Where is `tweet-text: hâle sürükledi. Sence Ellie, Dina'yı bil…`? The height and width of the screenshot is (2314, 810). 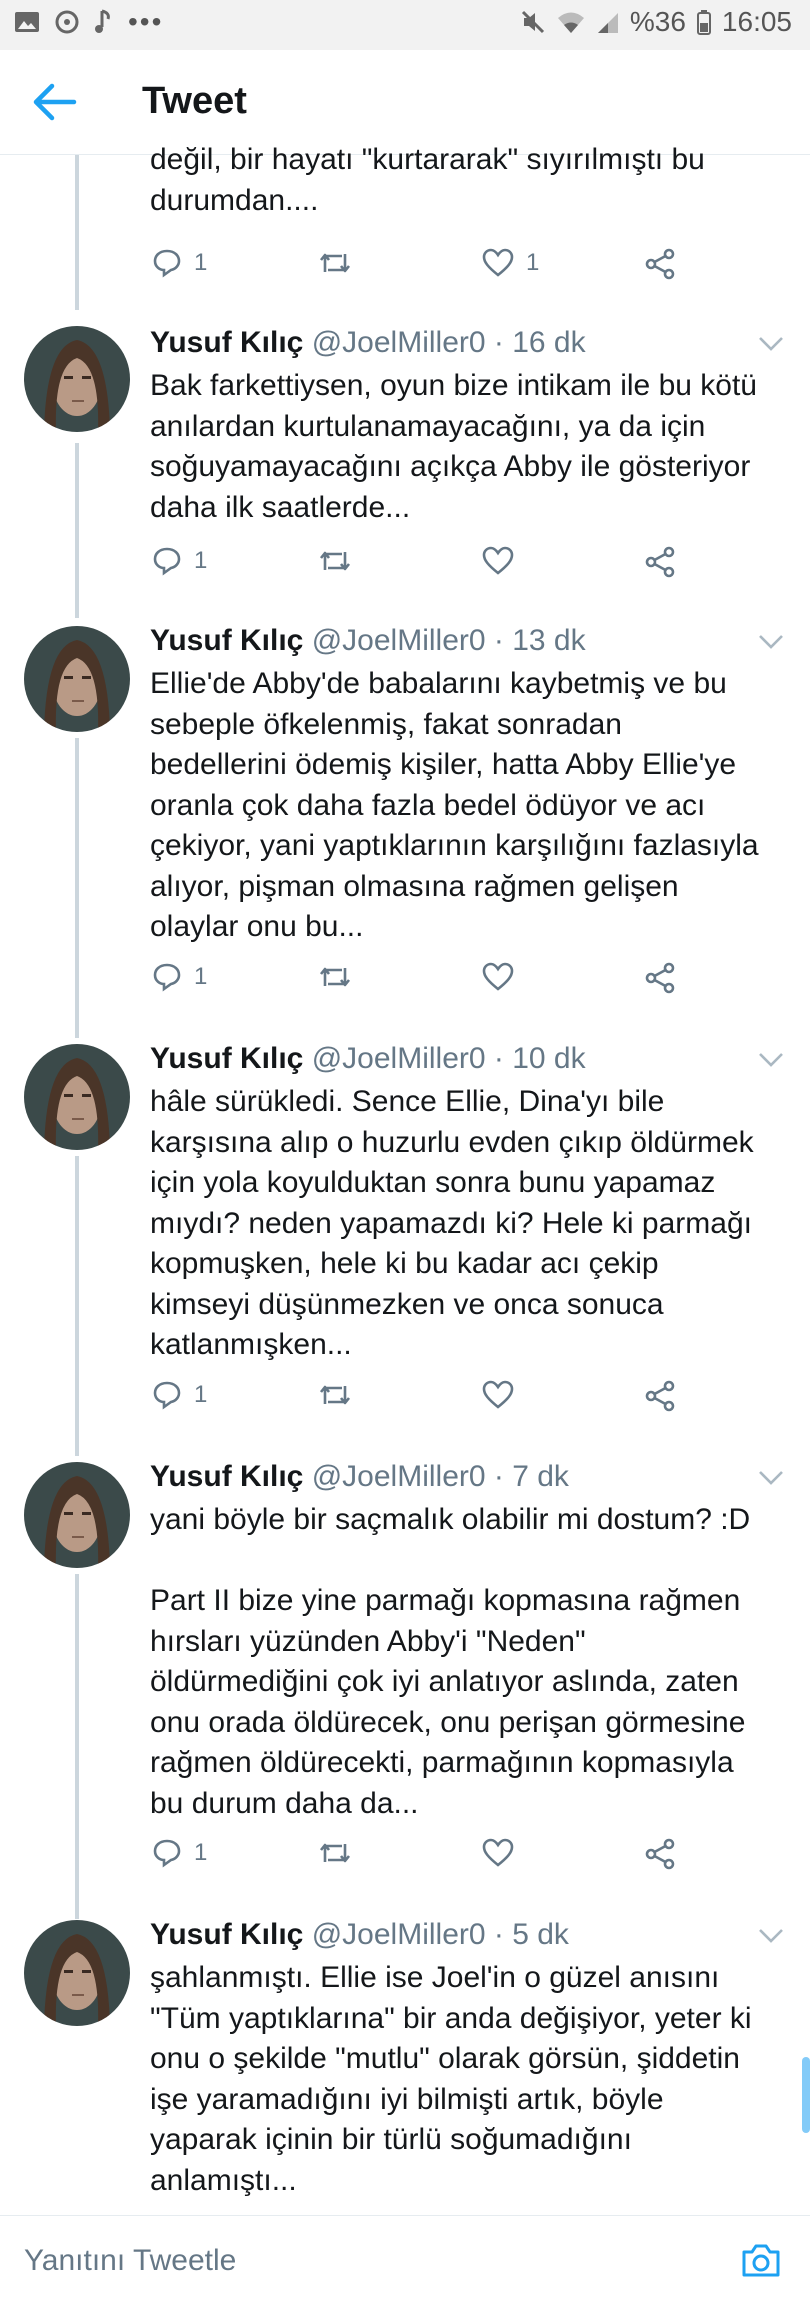
tweet-text: hâle sürükledi. Sence Ellie, Dina'yı bil… is located at coordinates (452, 1223).